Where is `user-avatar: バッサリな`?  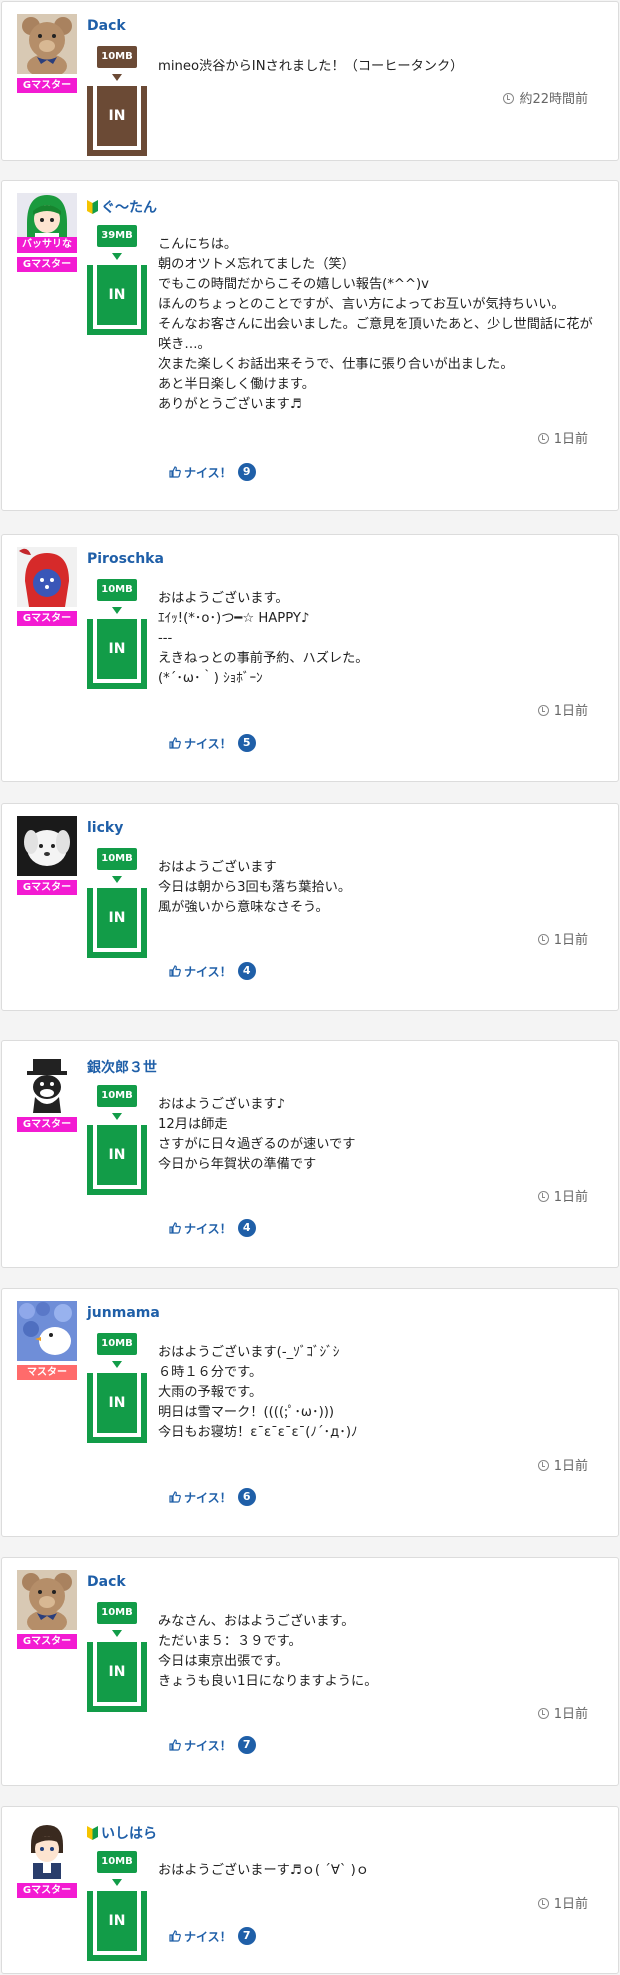
user-avatar: バッサリな is located at coordinates (47, 223).